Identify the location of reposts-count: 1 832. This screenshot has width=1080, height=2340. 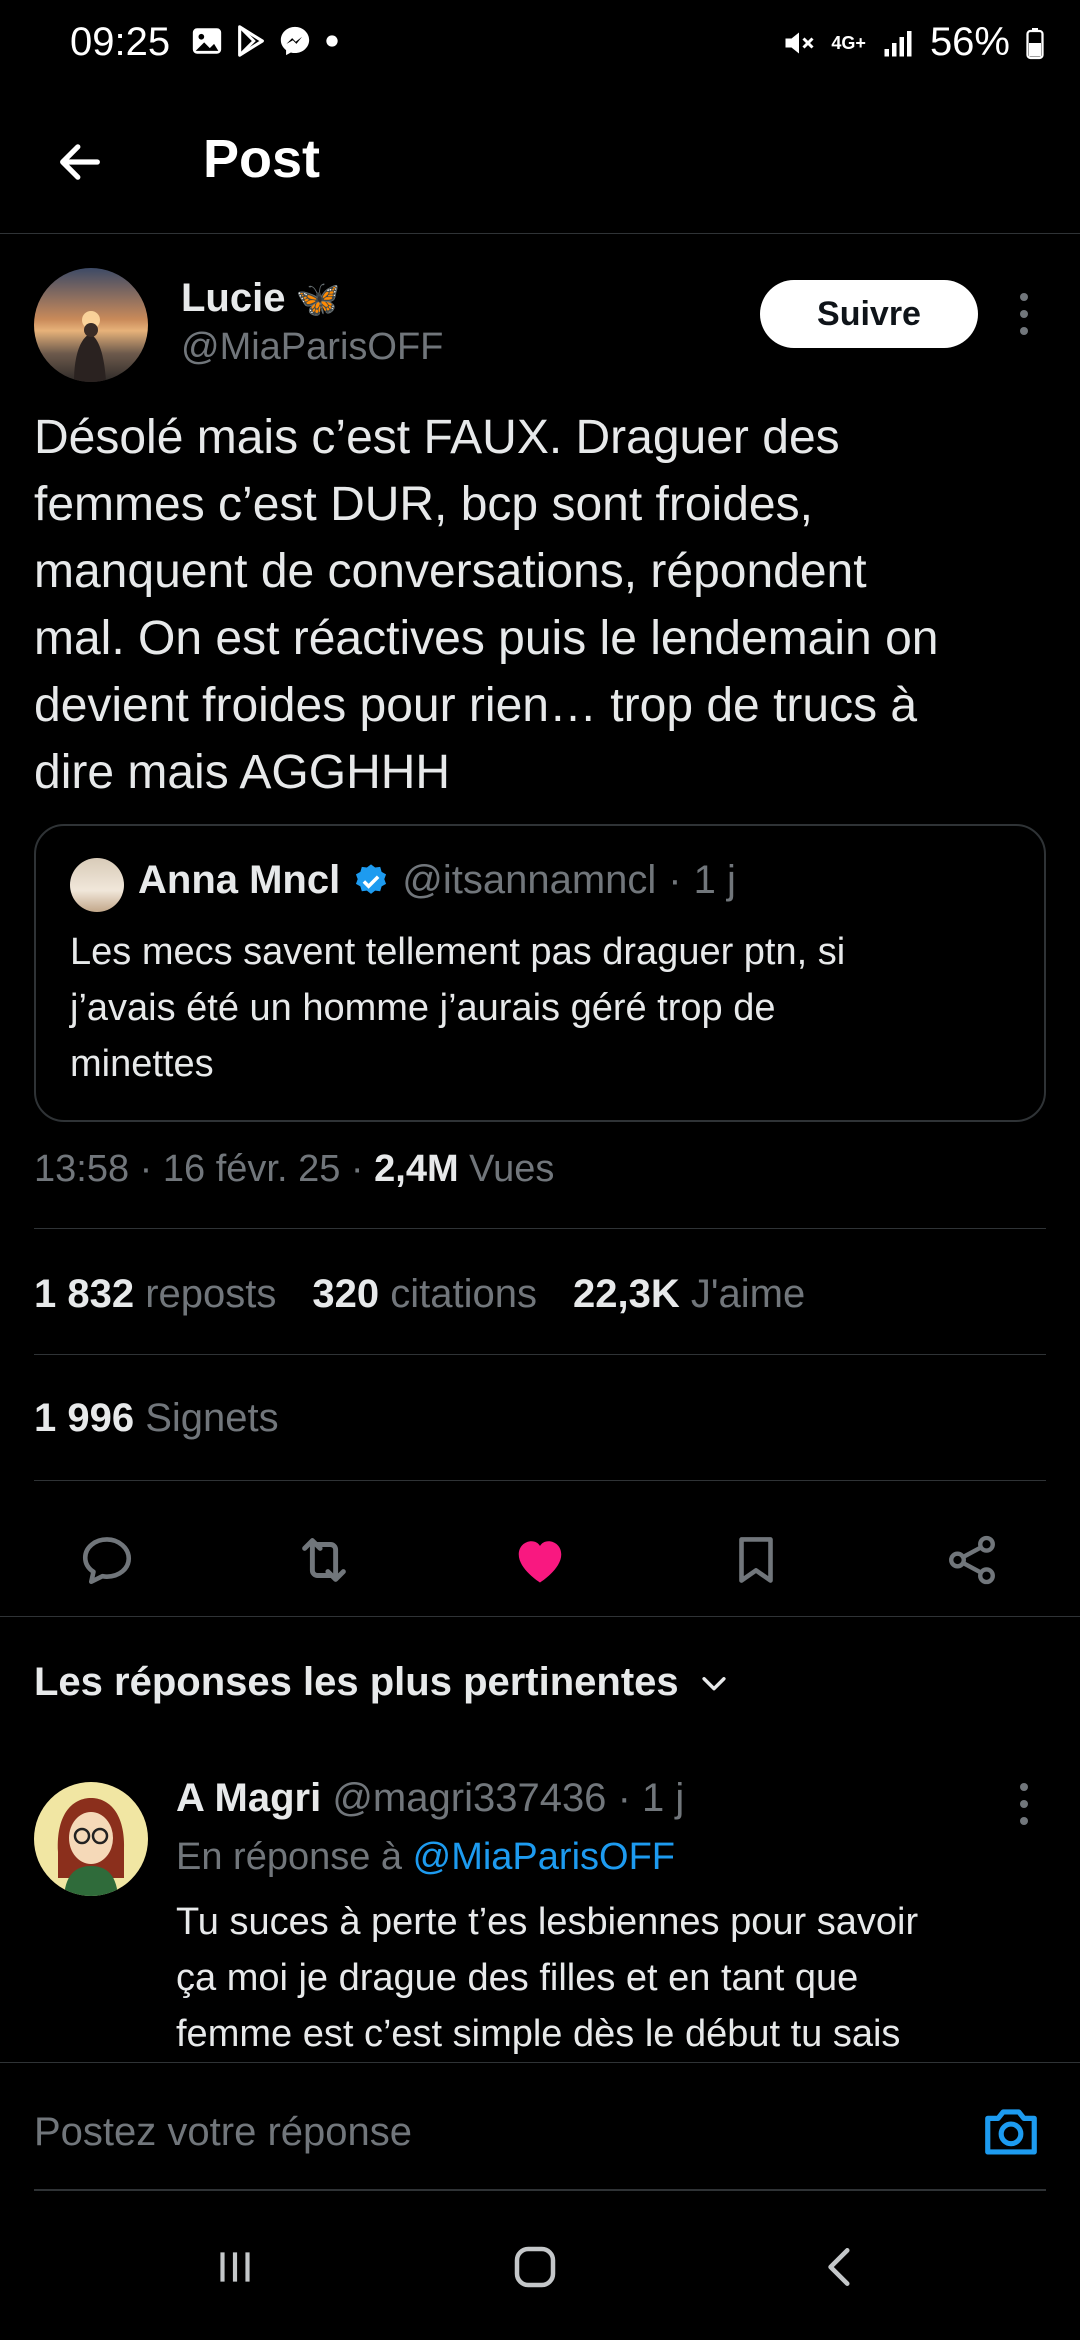
(84, 1294).